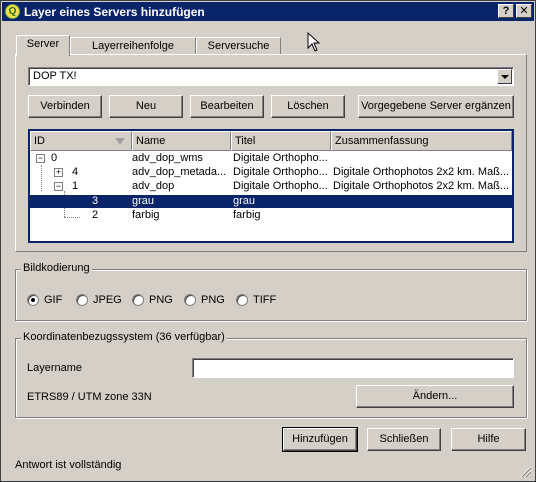 This screenshot has width=536, height=482. Describe the element at coordinates (114, 12) in the screenshot. I see `window-title: Layer eines Servers hinzufügen` at that location.